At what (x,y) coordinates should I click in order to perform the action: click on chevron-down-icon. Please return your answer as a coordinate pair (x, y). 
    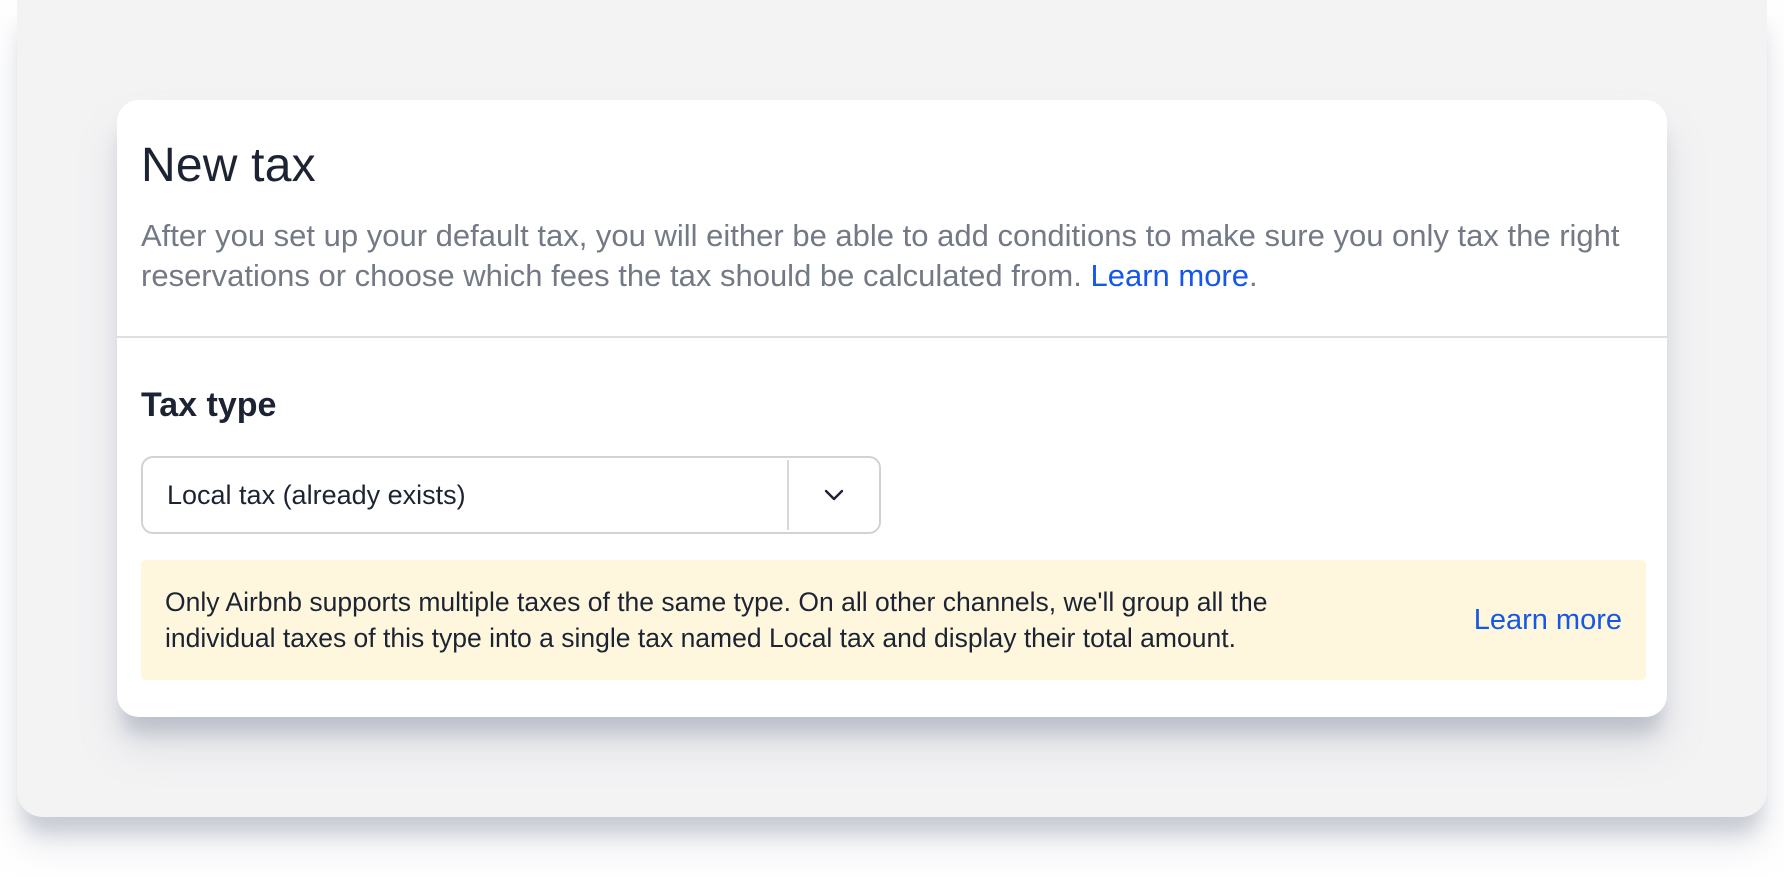
    Looking at the image, I should click on (834, 495).